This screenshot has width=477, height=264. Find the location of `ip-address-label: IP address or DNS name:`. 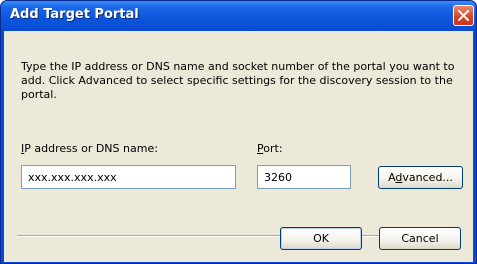

ip-address-label: IP address or DNS name: is located at coordinates (89, 148).